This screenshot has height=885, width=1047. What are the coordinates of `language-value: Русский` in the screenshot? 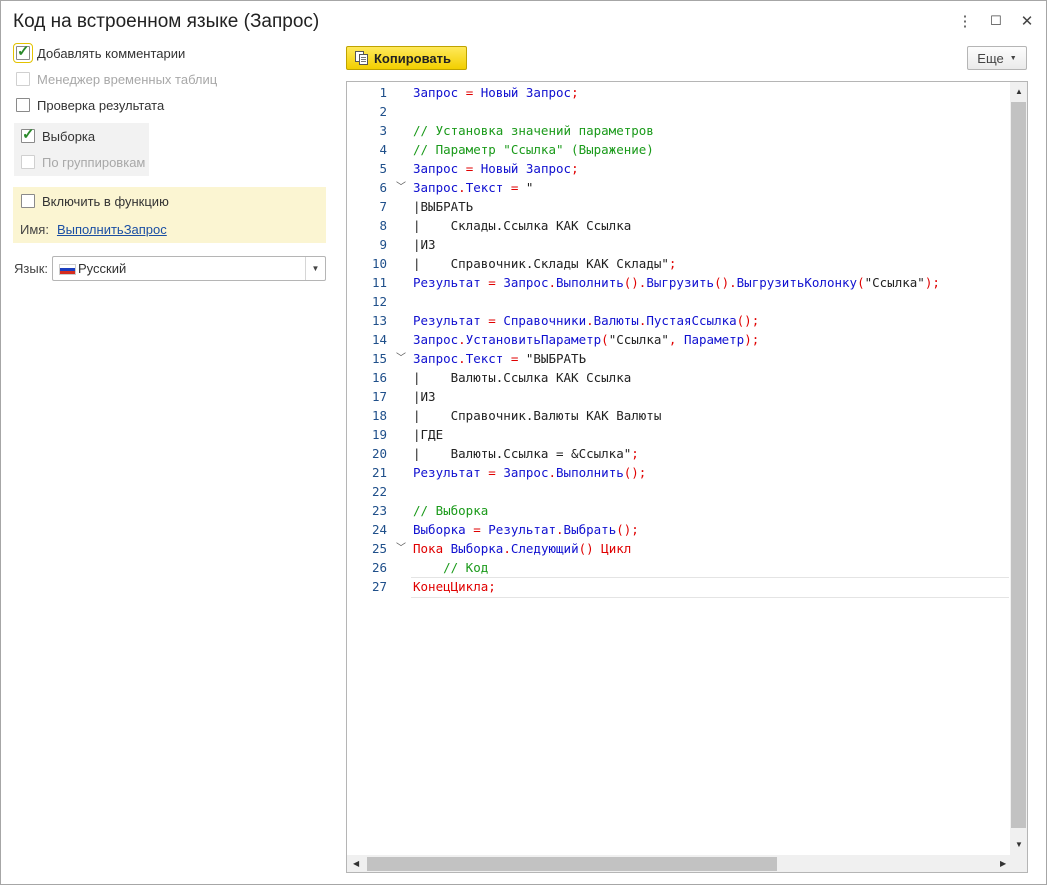 It's located at (102, 268).